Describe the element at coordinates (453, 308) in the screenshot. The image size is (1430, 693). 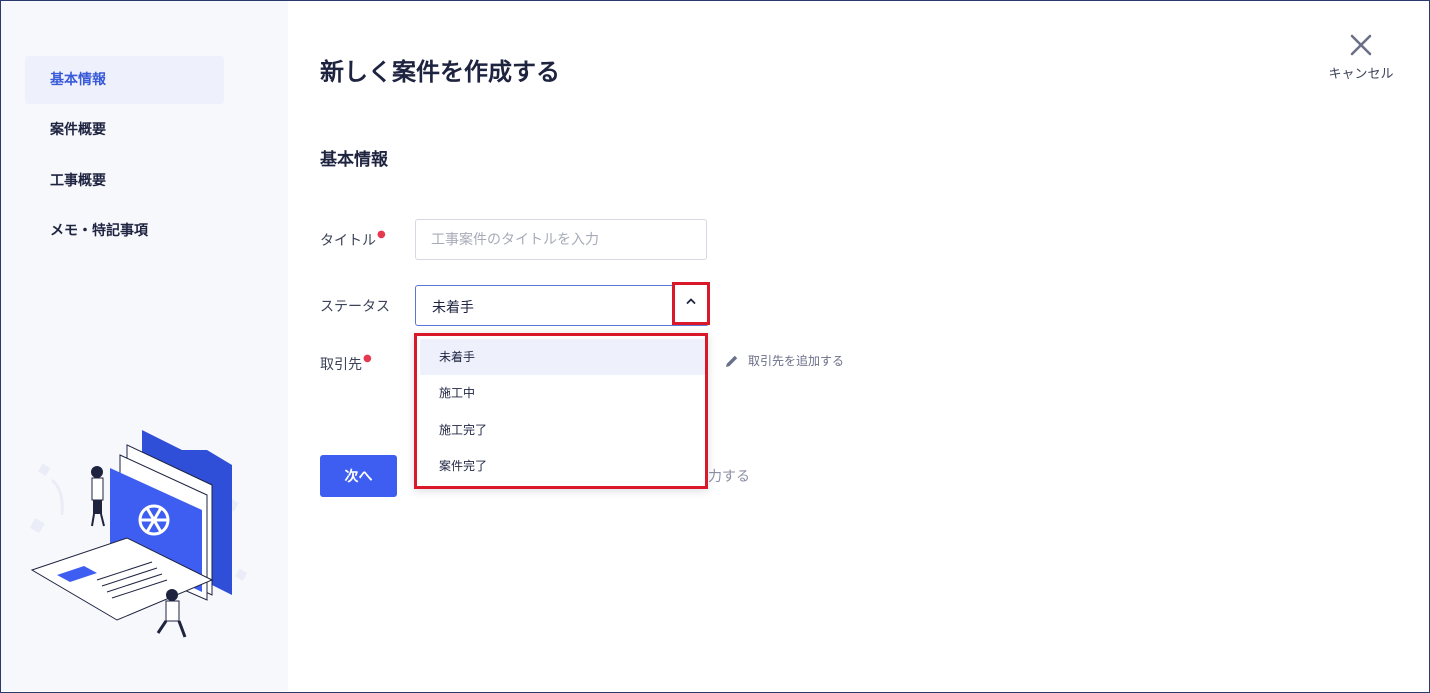
I see `status-selected-value: 未着手` at that location.